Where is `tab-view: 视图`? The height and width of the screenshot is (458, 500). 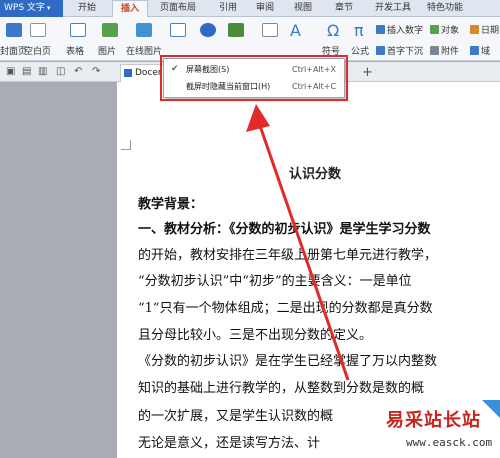
tab-view: 视图 is located at coordinates (303, 8).